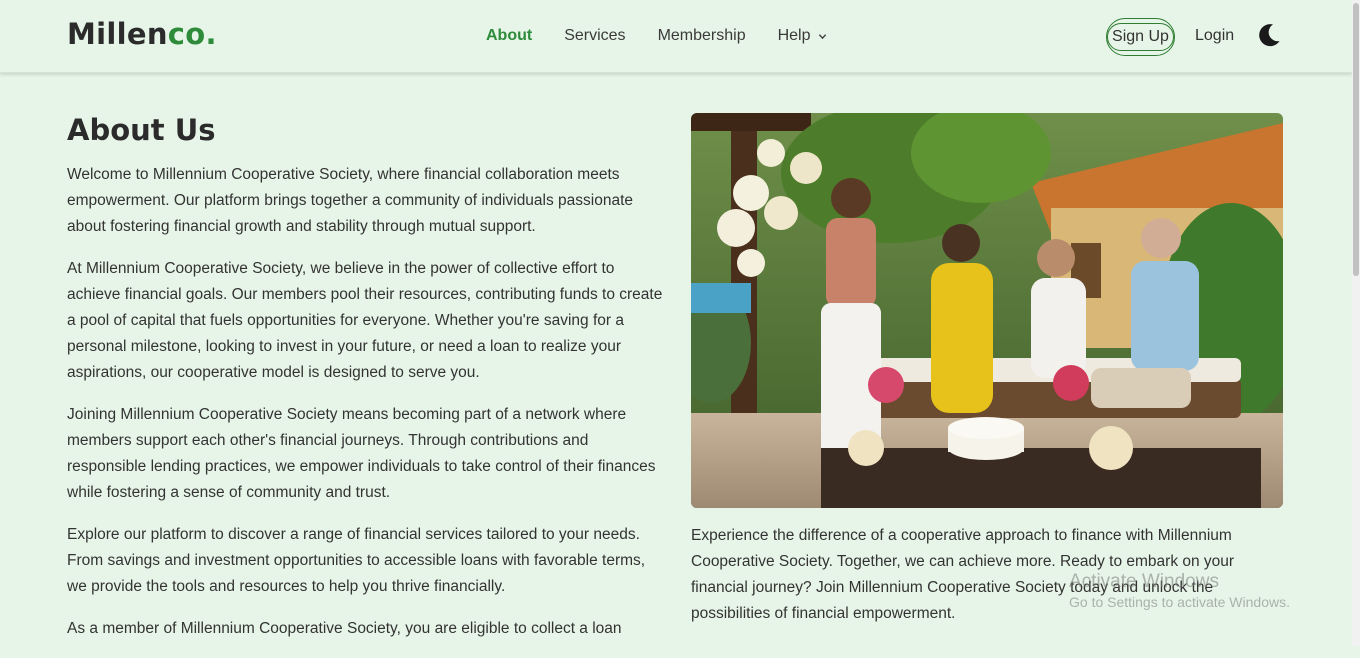 This screenshot has height=658, width=1360. Describe the element at coordinates (117, 34) in the screenshot. I see `brand-name-main: Millen` at that location.